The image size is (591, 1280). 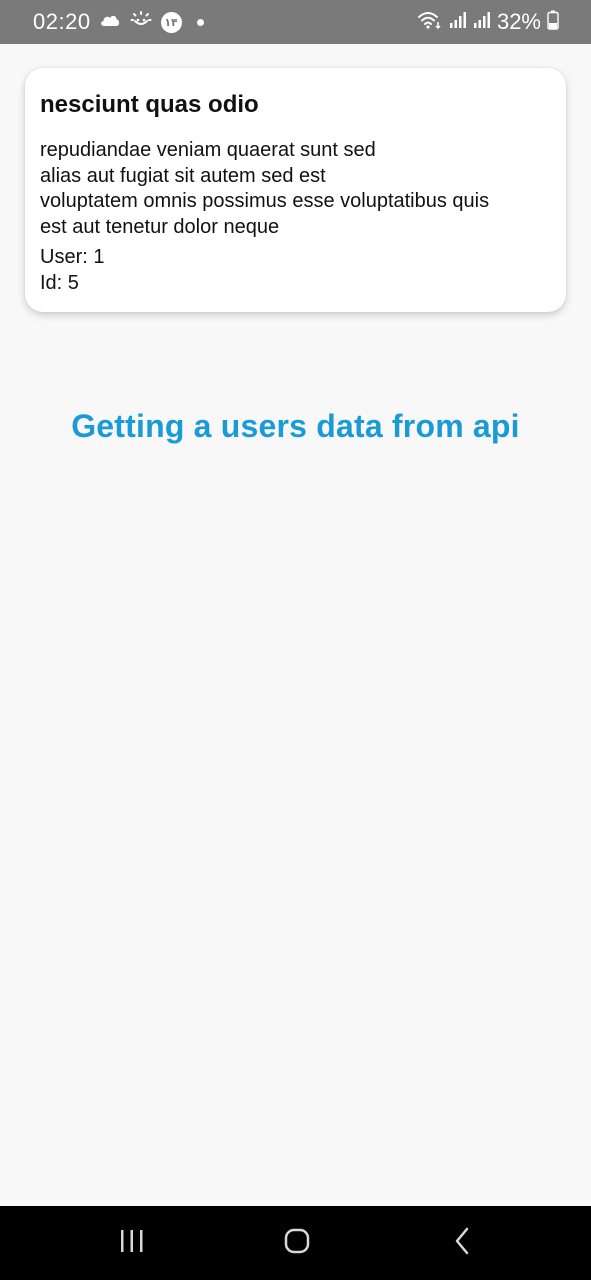 I want to click on back-icon, so click(x=462, y=1243).